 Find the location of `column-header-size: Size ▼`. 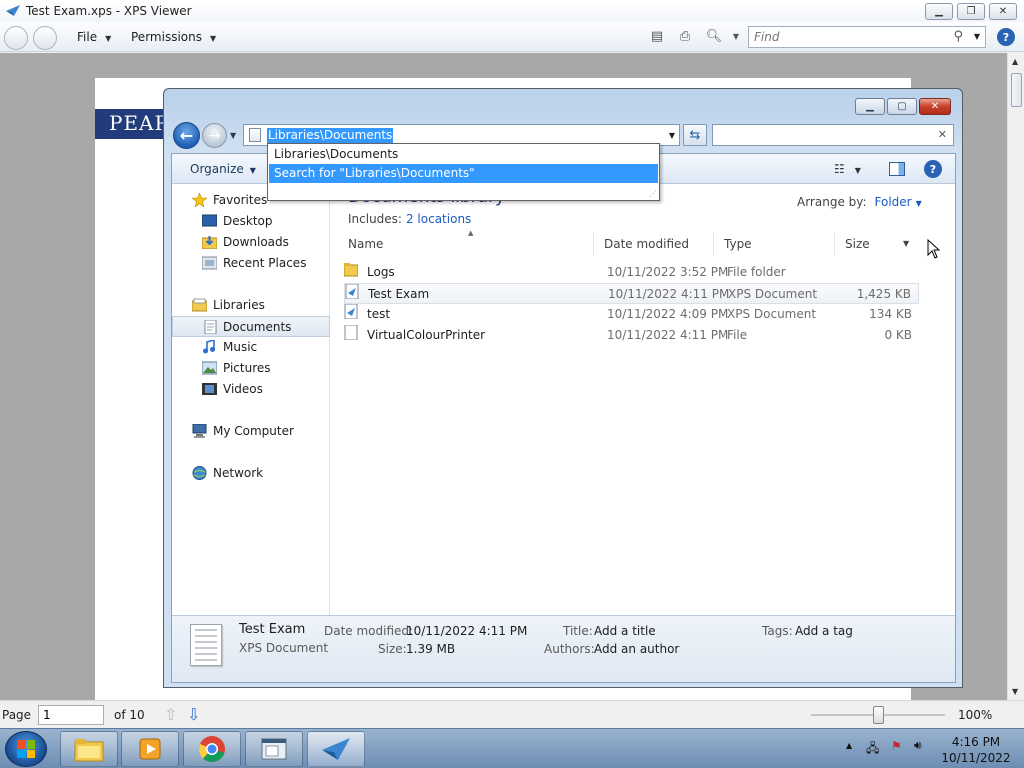

column-header-size: Size ▼ is located at coordinates (874, 244).